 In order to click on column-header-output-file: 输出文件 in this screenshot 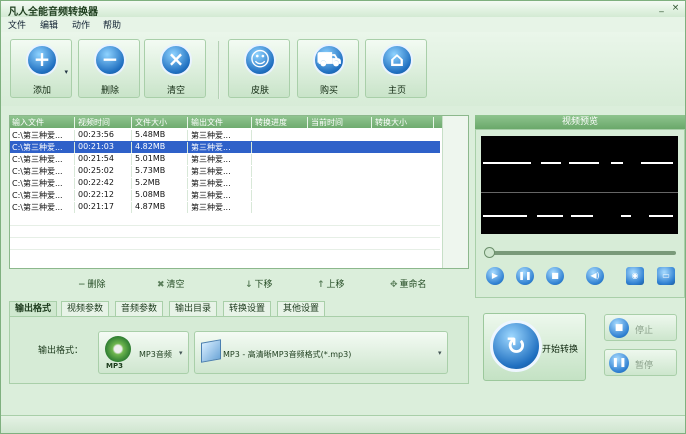, I will do `click(220, 122)`.